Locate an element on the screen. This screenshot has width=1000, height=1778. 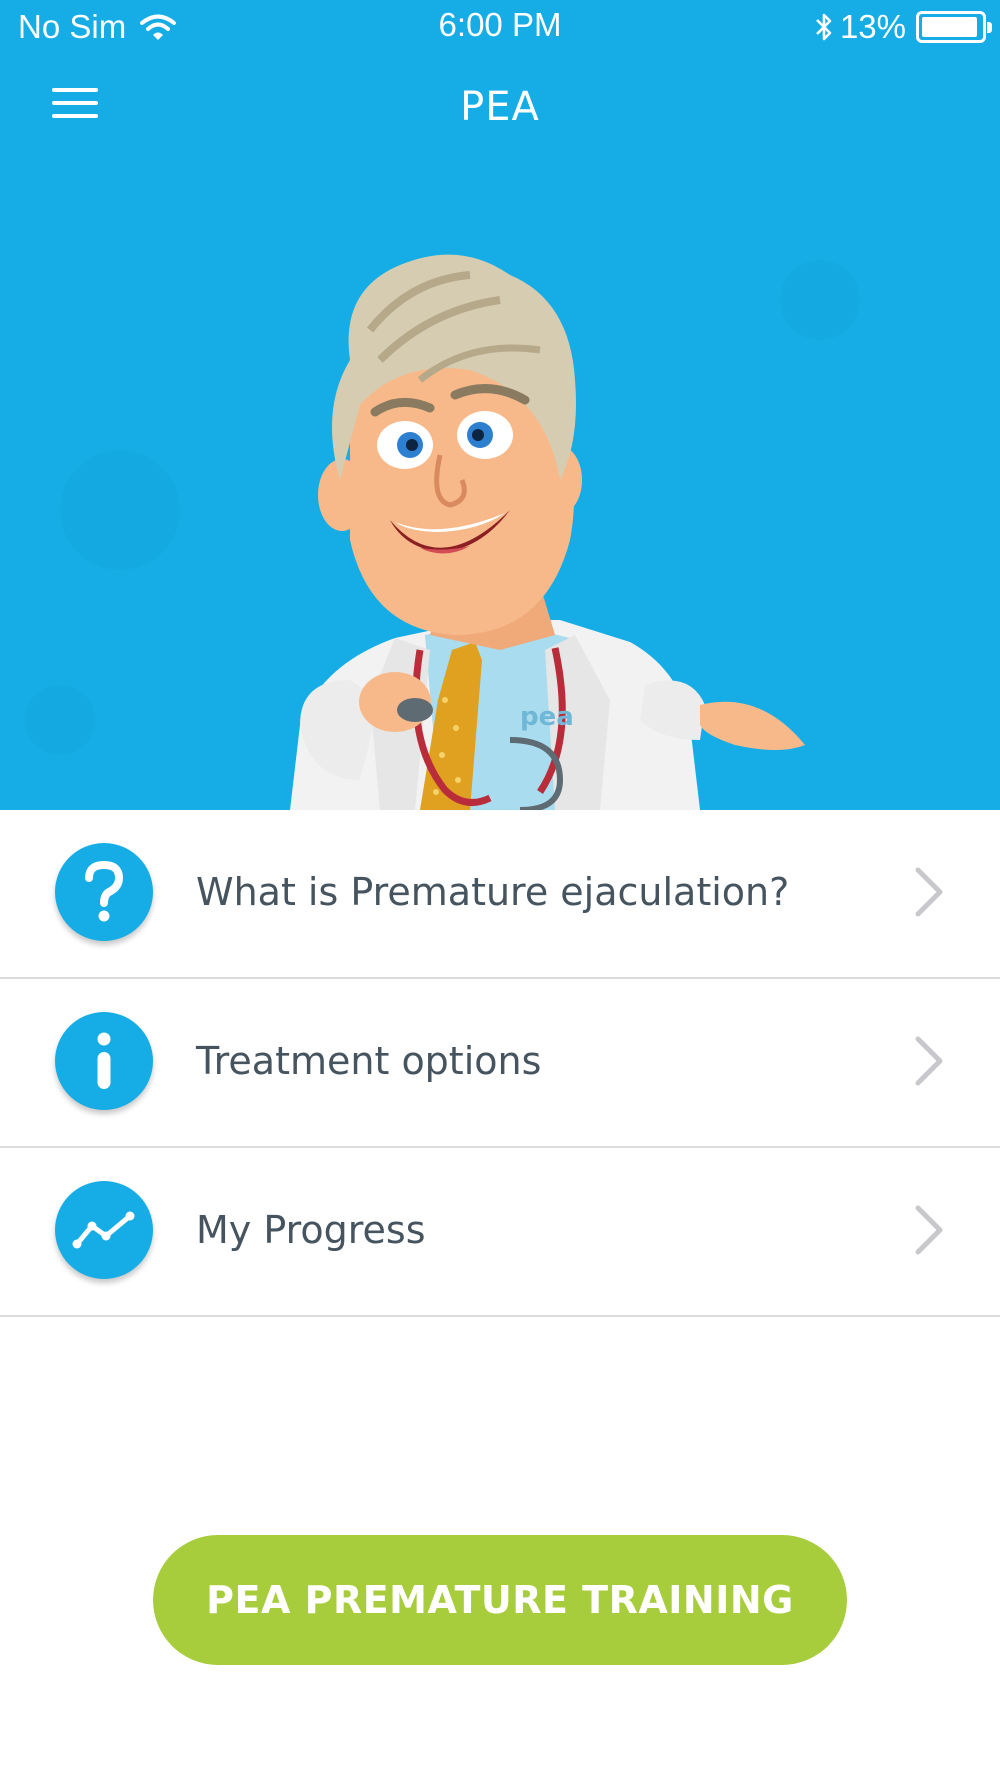
pea-premature-training-button: PEA PREMATURE TRAINING is located at coordinates (500, 1600).